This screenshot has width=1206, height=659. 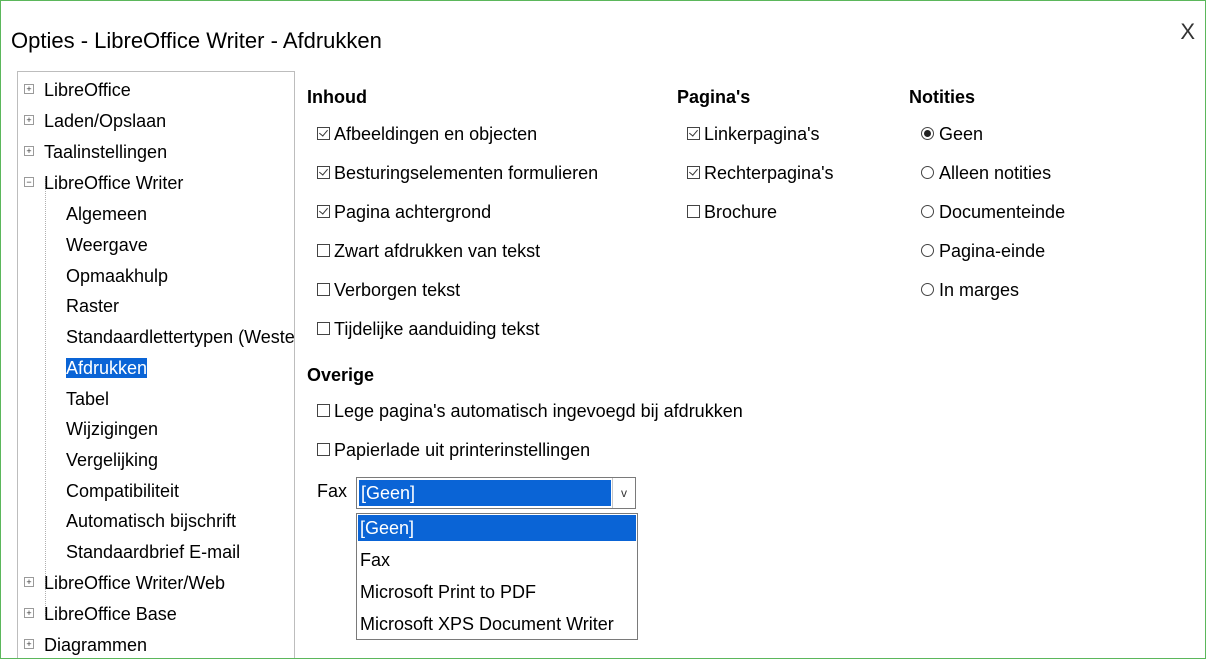 I want to click on fax-select: [Geen] v, so click(x=496, y=493).